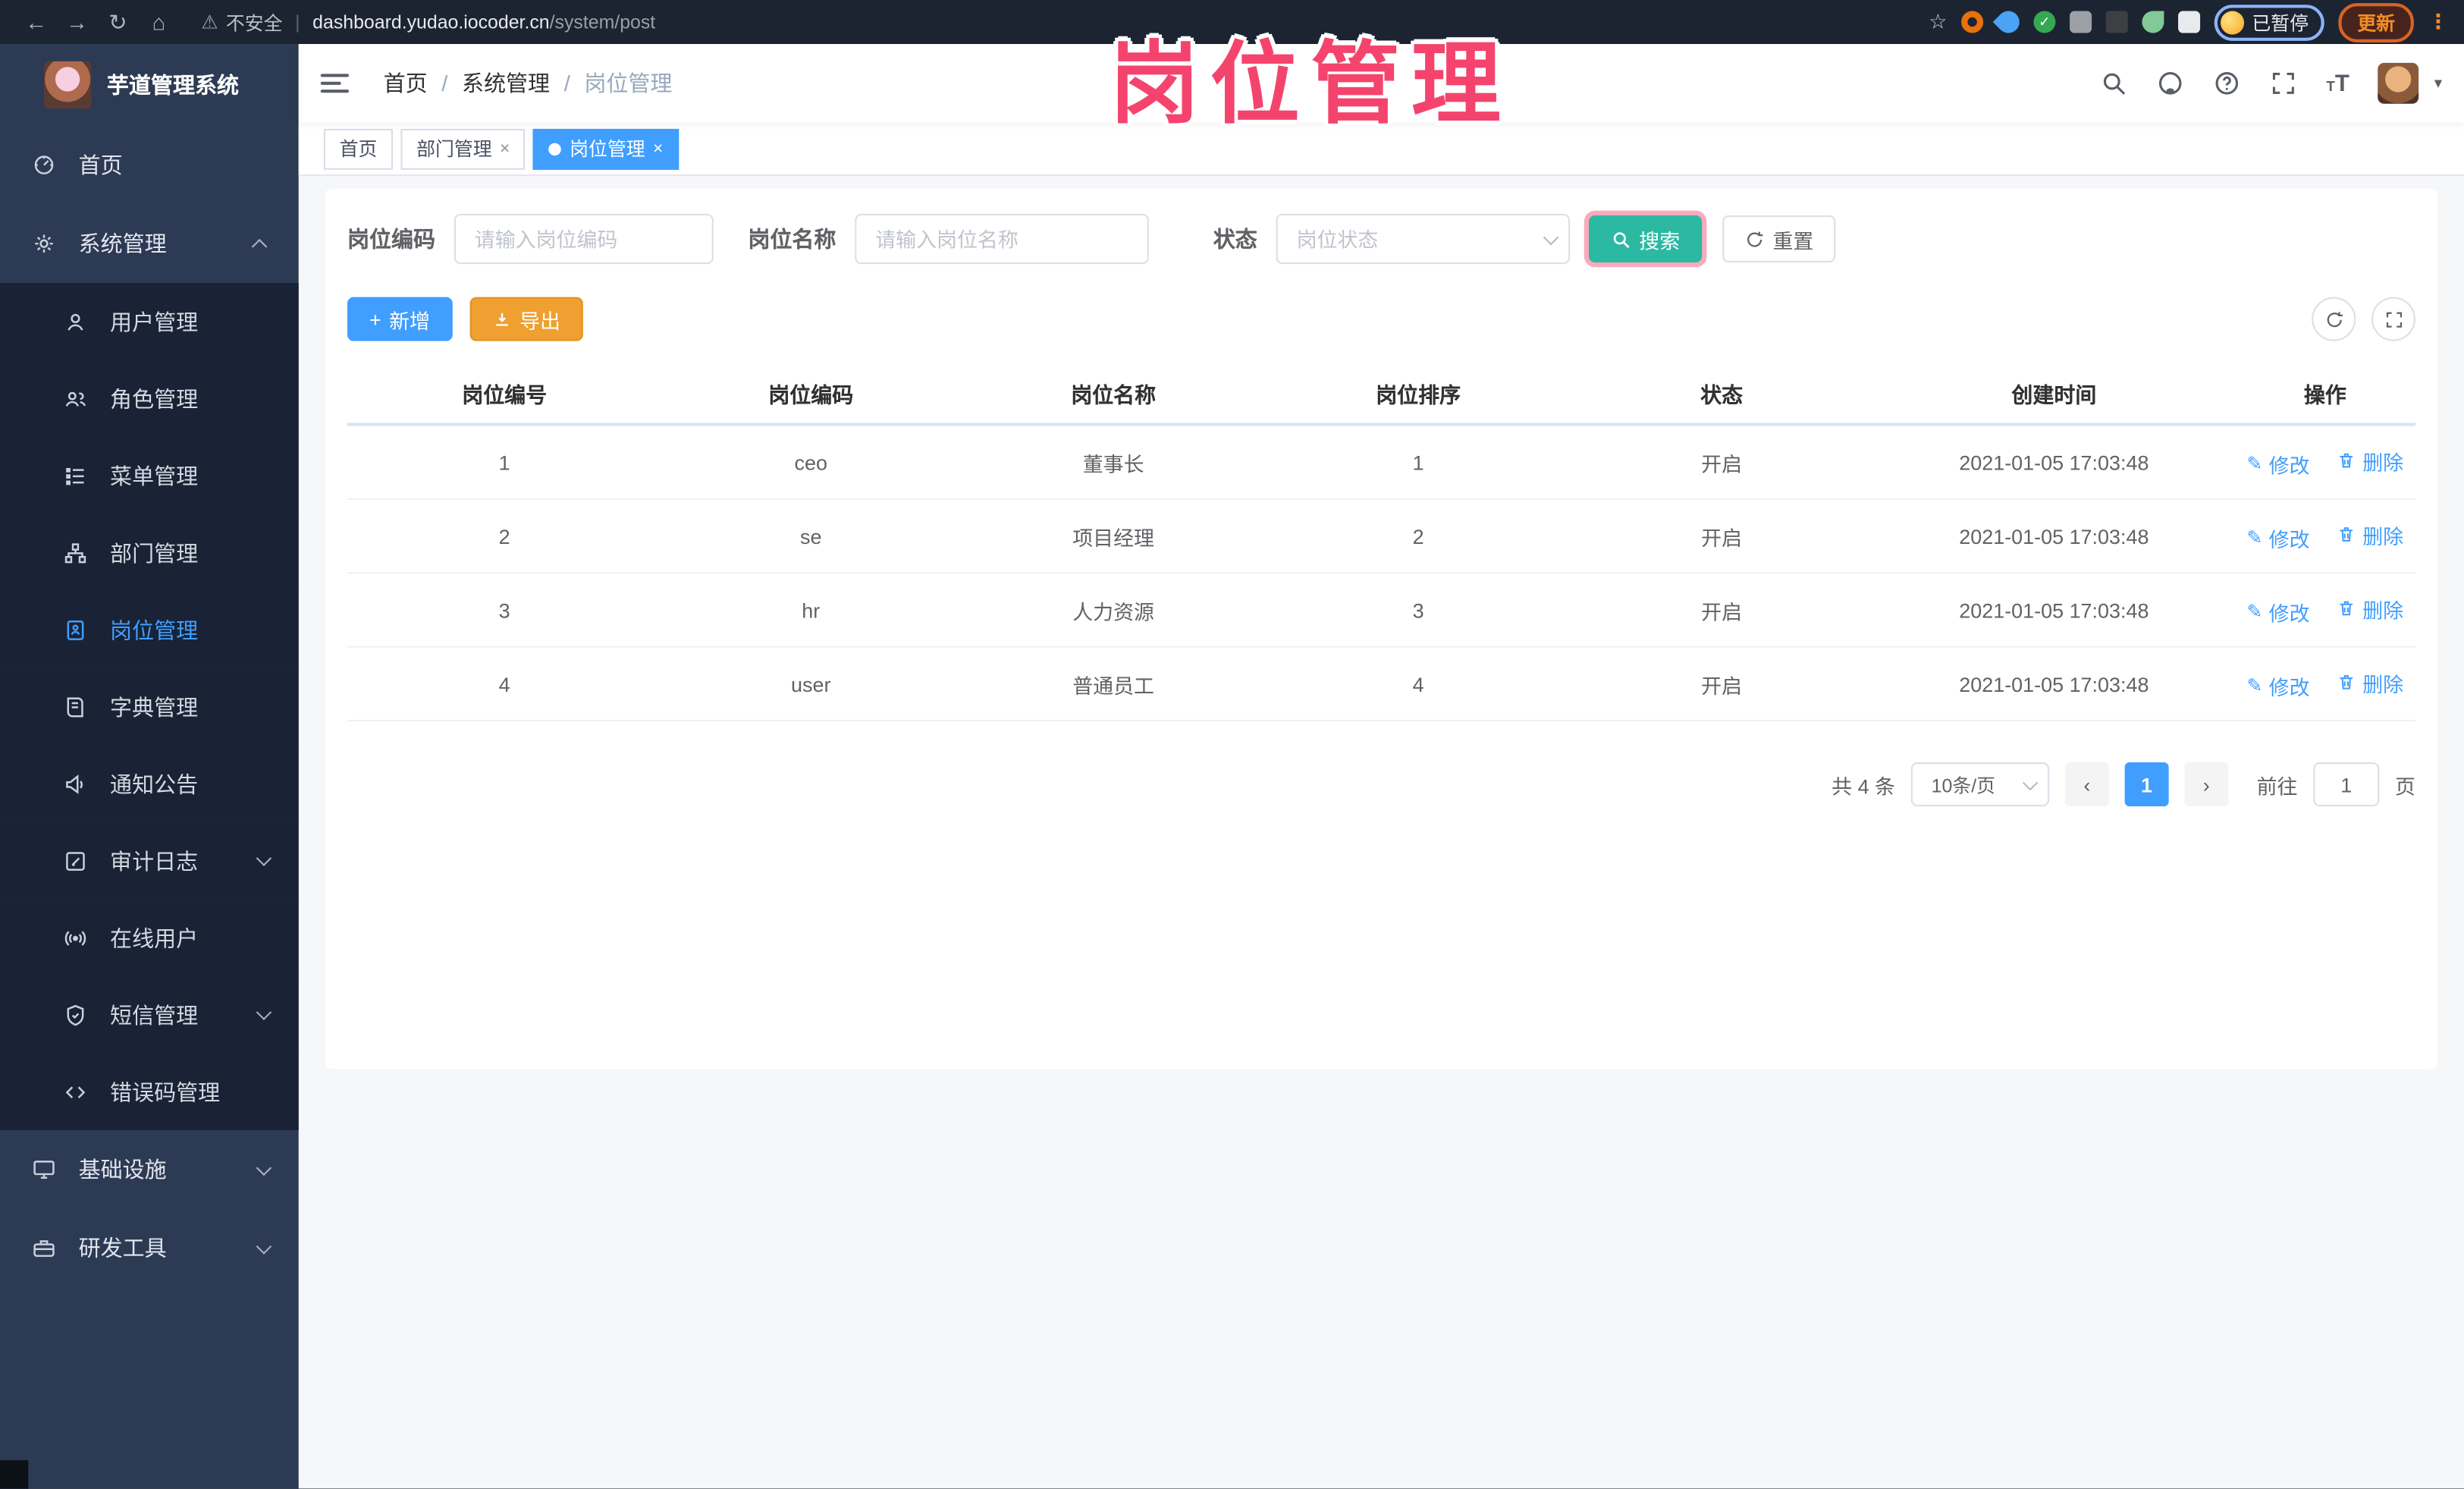 Image resolution: width=2464 pixels, height=1489 pixels. I want to click on next-page-button: ›, so click(2206, 784).